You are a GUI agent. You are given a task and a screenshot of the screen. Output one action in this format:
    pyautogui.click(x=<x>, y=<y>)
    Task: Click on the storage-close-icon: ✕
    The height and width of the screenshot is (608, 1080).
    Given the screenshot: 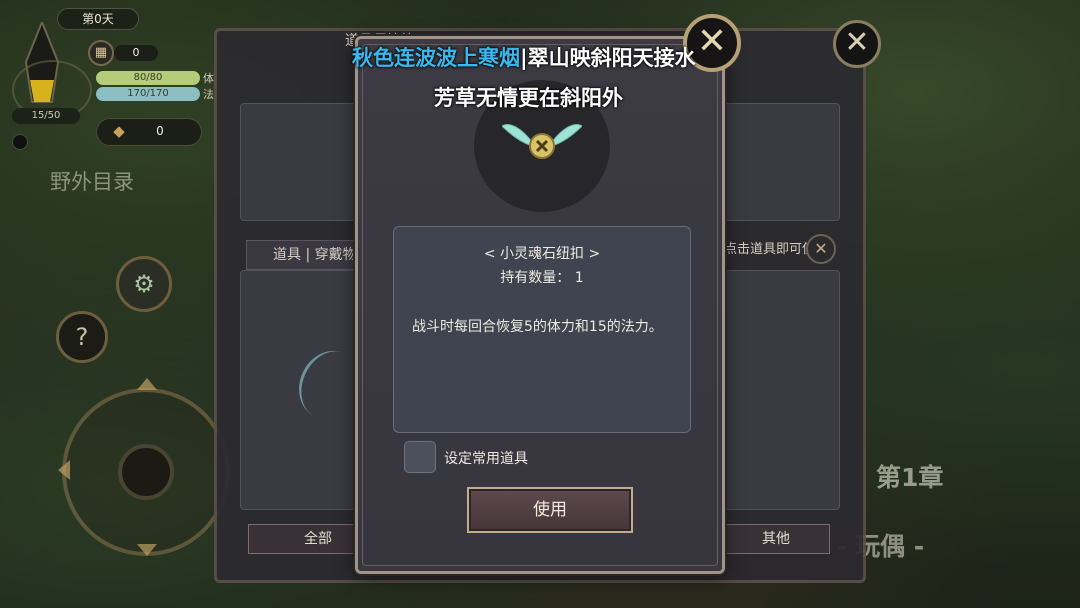 What is the action you would take?
    pyautogui.click(x=857, y=44)
    